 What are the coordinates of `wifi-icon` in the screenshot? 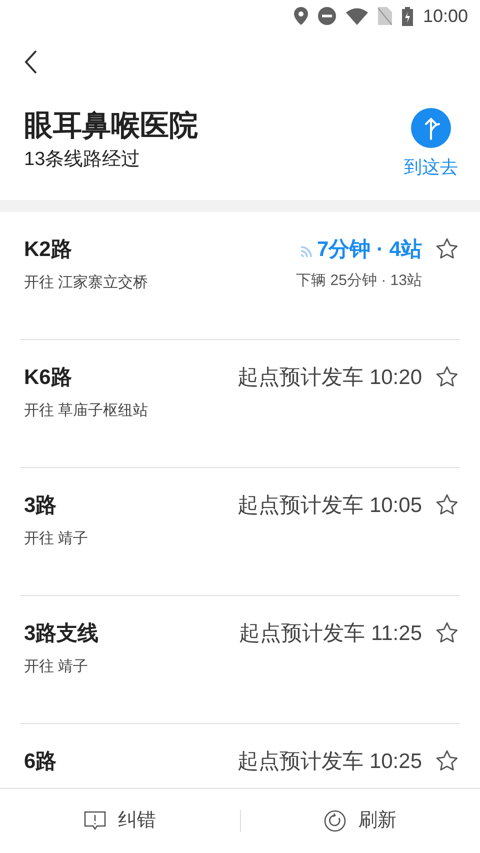 It's located at (357, 16).